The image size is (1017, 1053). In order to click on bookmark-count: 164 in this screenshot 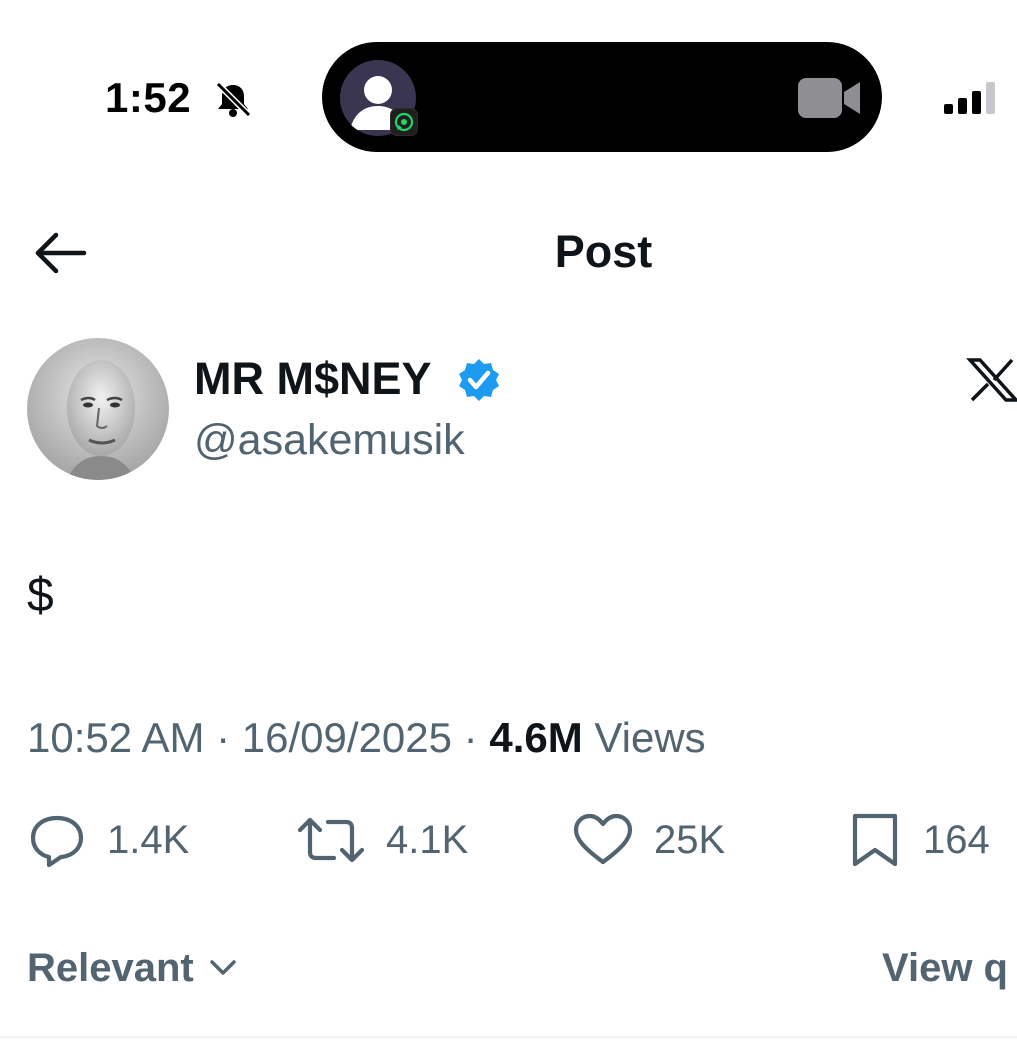, I will do `click(956, 839)`.